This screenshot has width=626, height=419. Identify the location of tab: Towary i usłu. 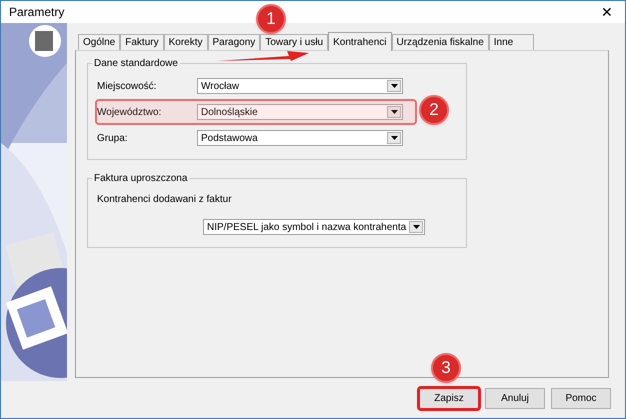
(294, 42).